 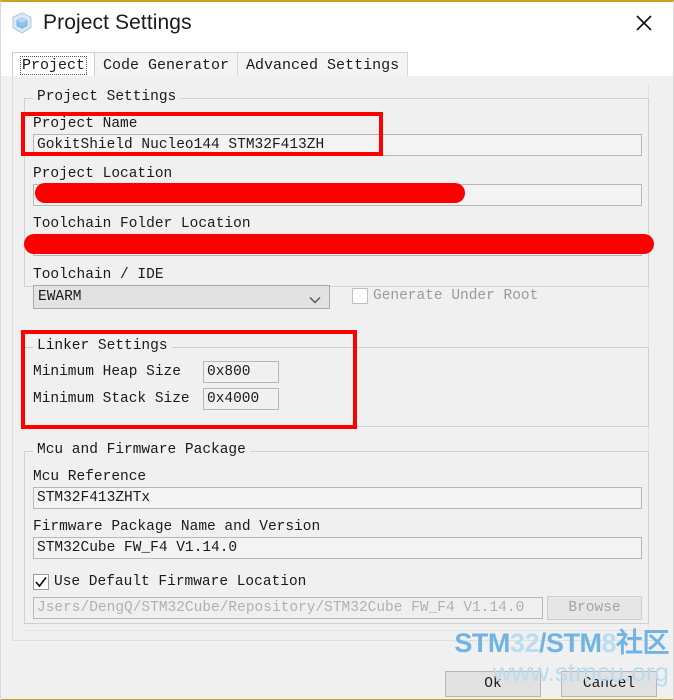 I want to click on window-title: Project Settings, so click(x=117, y=22).